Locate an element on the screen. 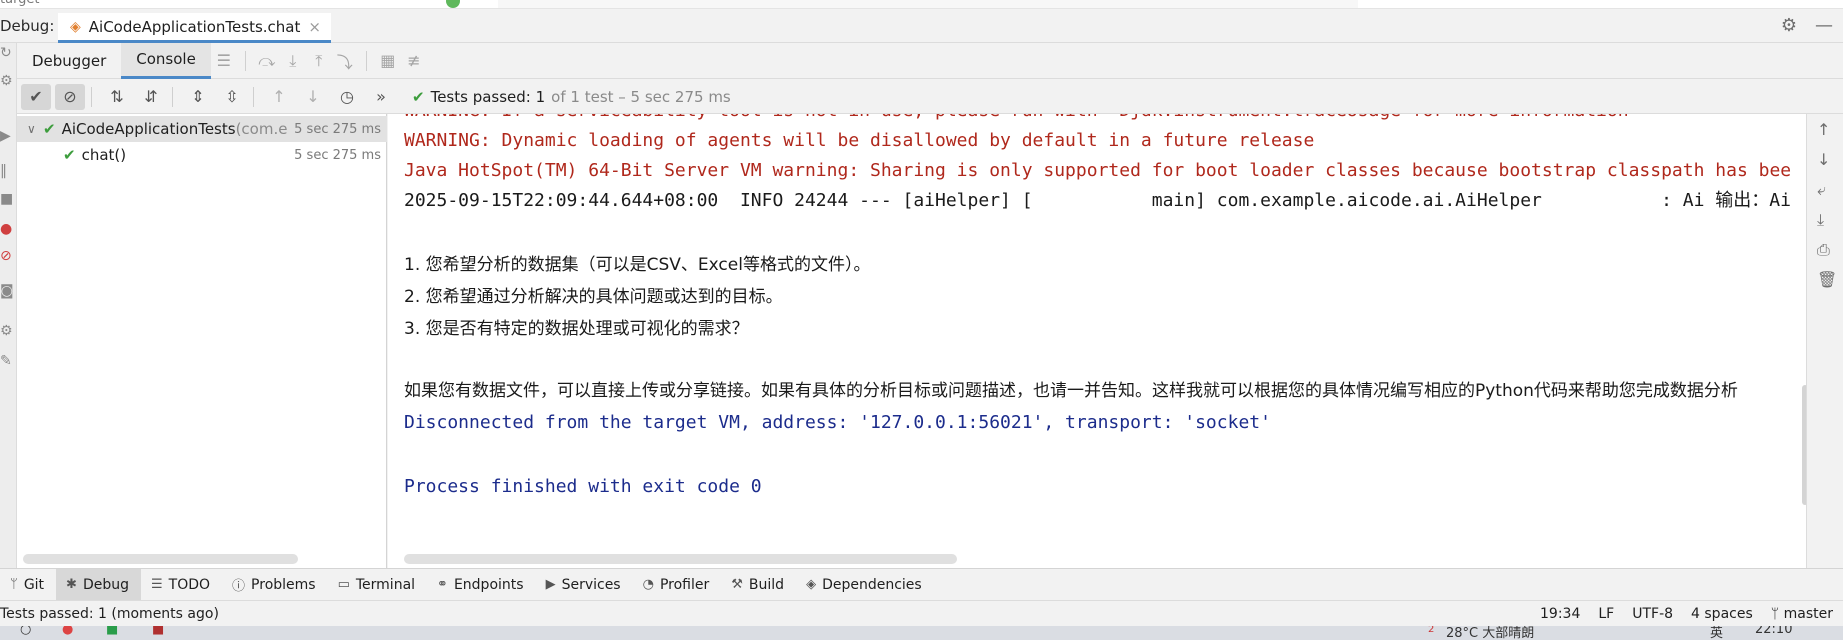 Image resolution: width=1843 pixels, height=640 pixels. chevron-down-icon: ∨ is located at coordinates (35, 129).